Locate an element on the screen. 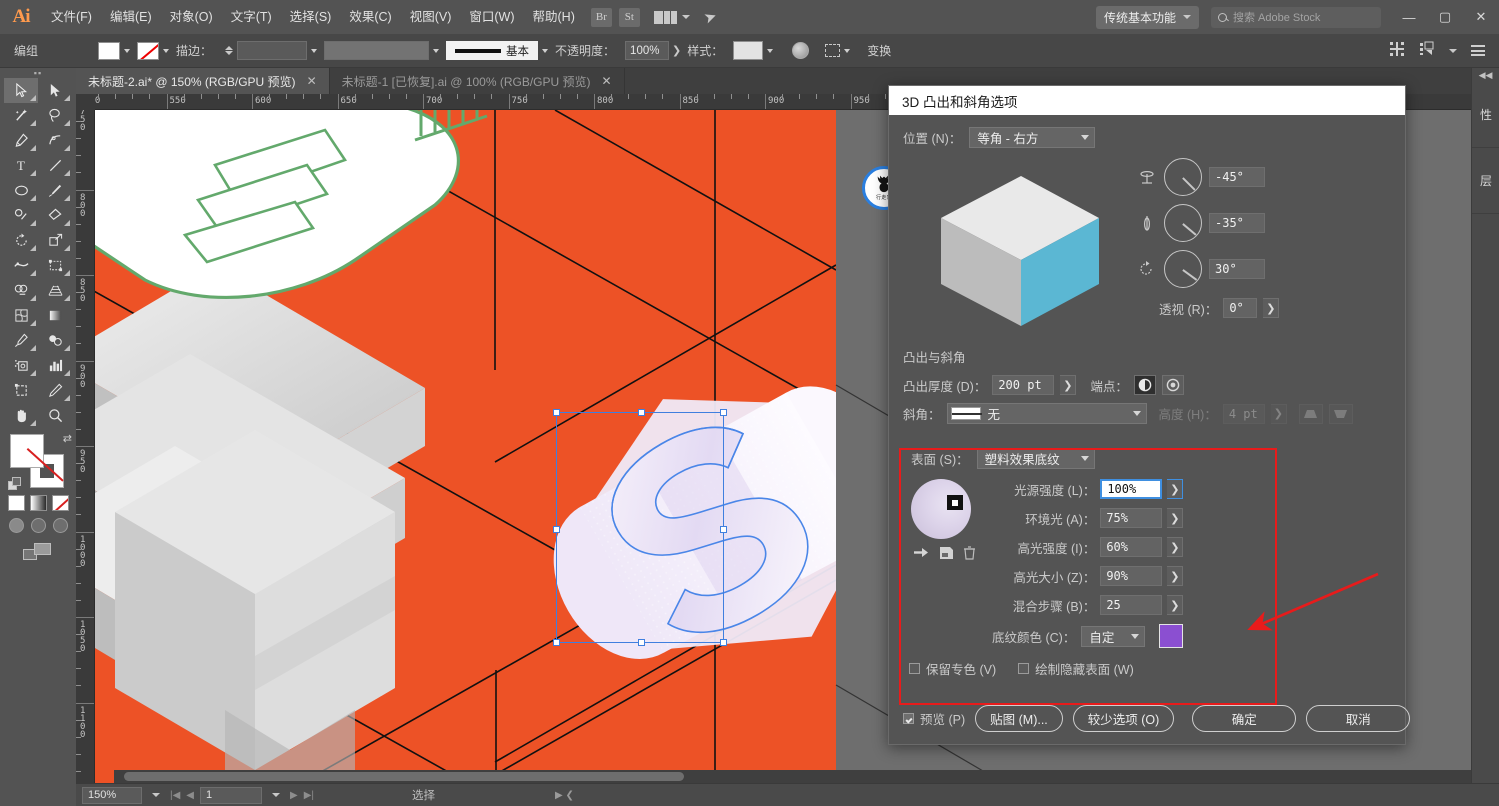 This screenshot has width=1499, height=806. extrude-depth-stepper: ❯ is located at coordinates (1068, 385).